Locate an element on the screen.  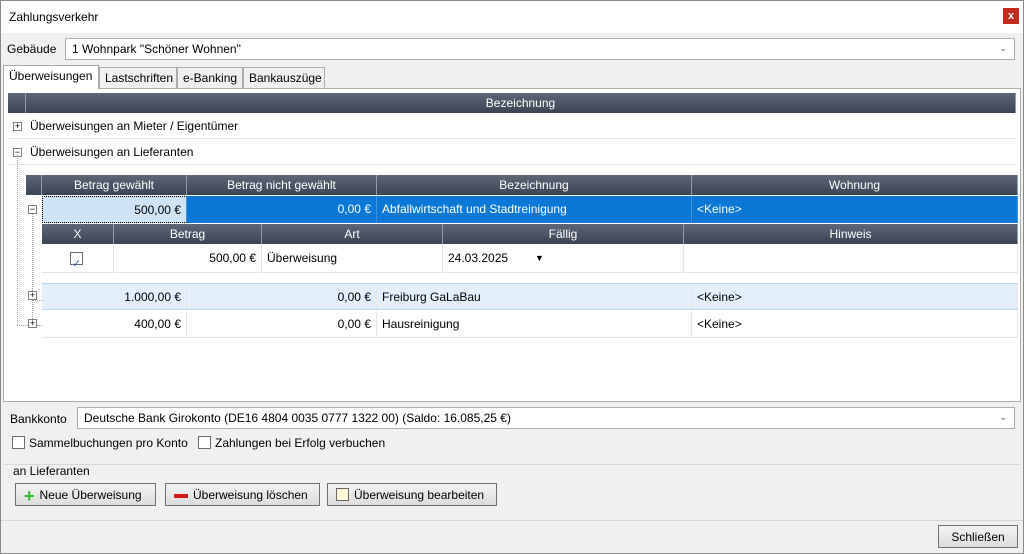
col-header-betrag-nicht-gewaehlt: Betrag nicht gewählt is located at coordinates (282, 185).